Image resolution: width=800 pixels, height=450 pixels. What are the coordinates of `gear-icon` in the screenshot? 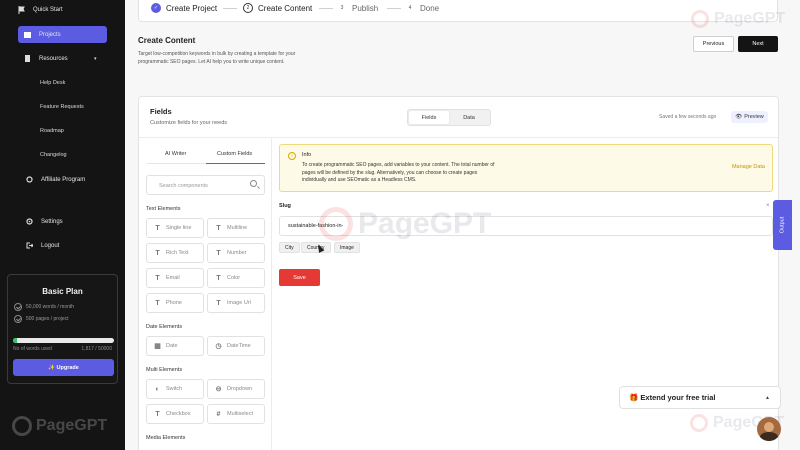 It's located at (29, 179).